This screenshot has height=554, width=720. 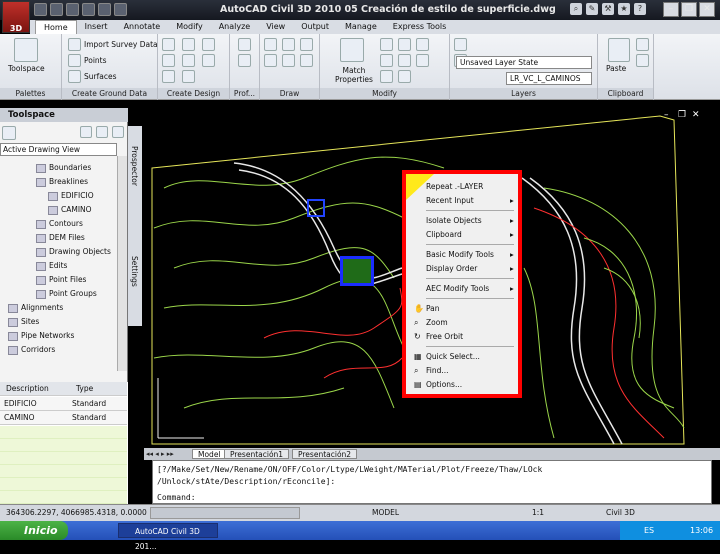 What do you see at coordinates (244, 44) in the screenshot?
I see `profile-view-icon` at bounding box center [244, 44].